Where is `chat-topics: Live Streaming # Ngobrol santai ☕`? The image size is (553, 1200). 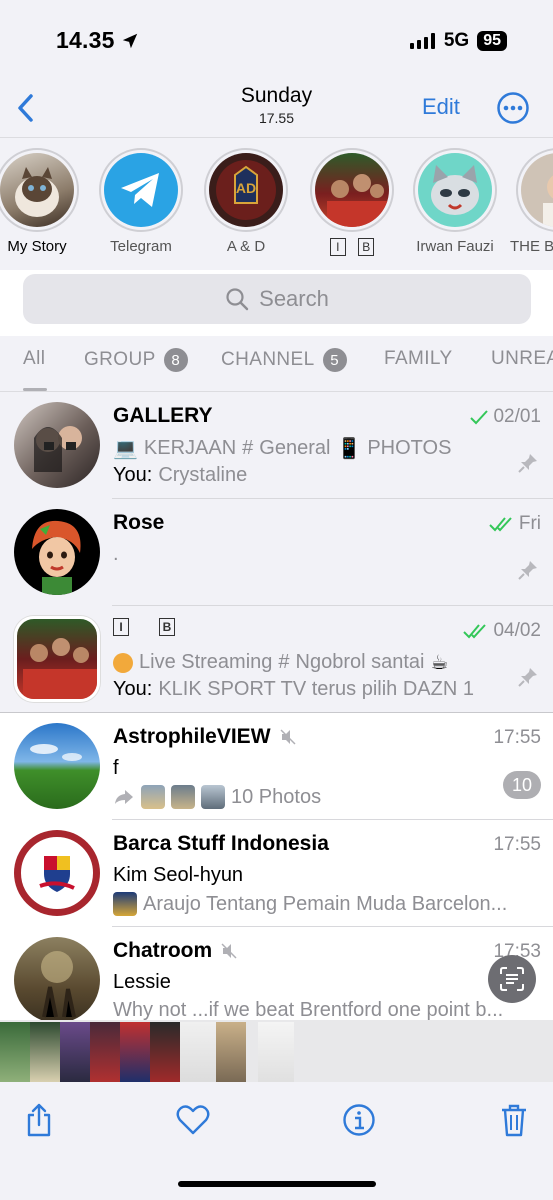
chat-topics: Live Streaming # Ngobrol santai ☕ is located at coordinates (323, 662).